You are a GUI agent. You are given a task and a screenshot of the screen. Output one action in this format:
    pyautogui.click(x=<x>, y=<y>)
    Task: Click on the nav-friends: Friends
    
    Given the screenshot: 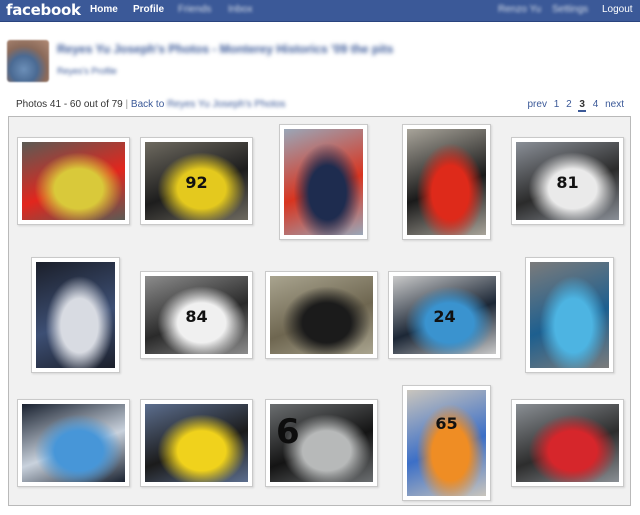 What is the action you would take?
    pyautogui.click(x=194, y=9)
    